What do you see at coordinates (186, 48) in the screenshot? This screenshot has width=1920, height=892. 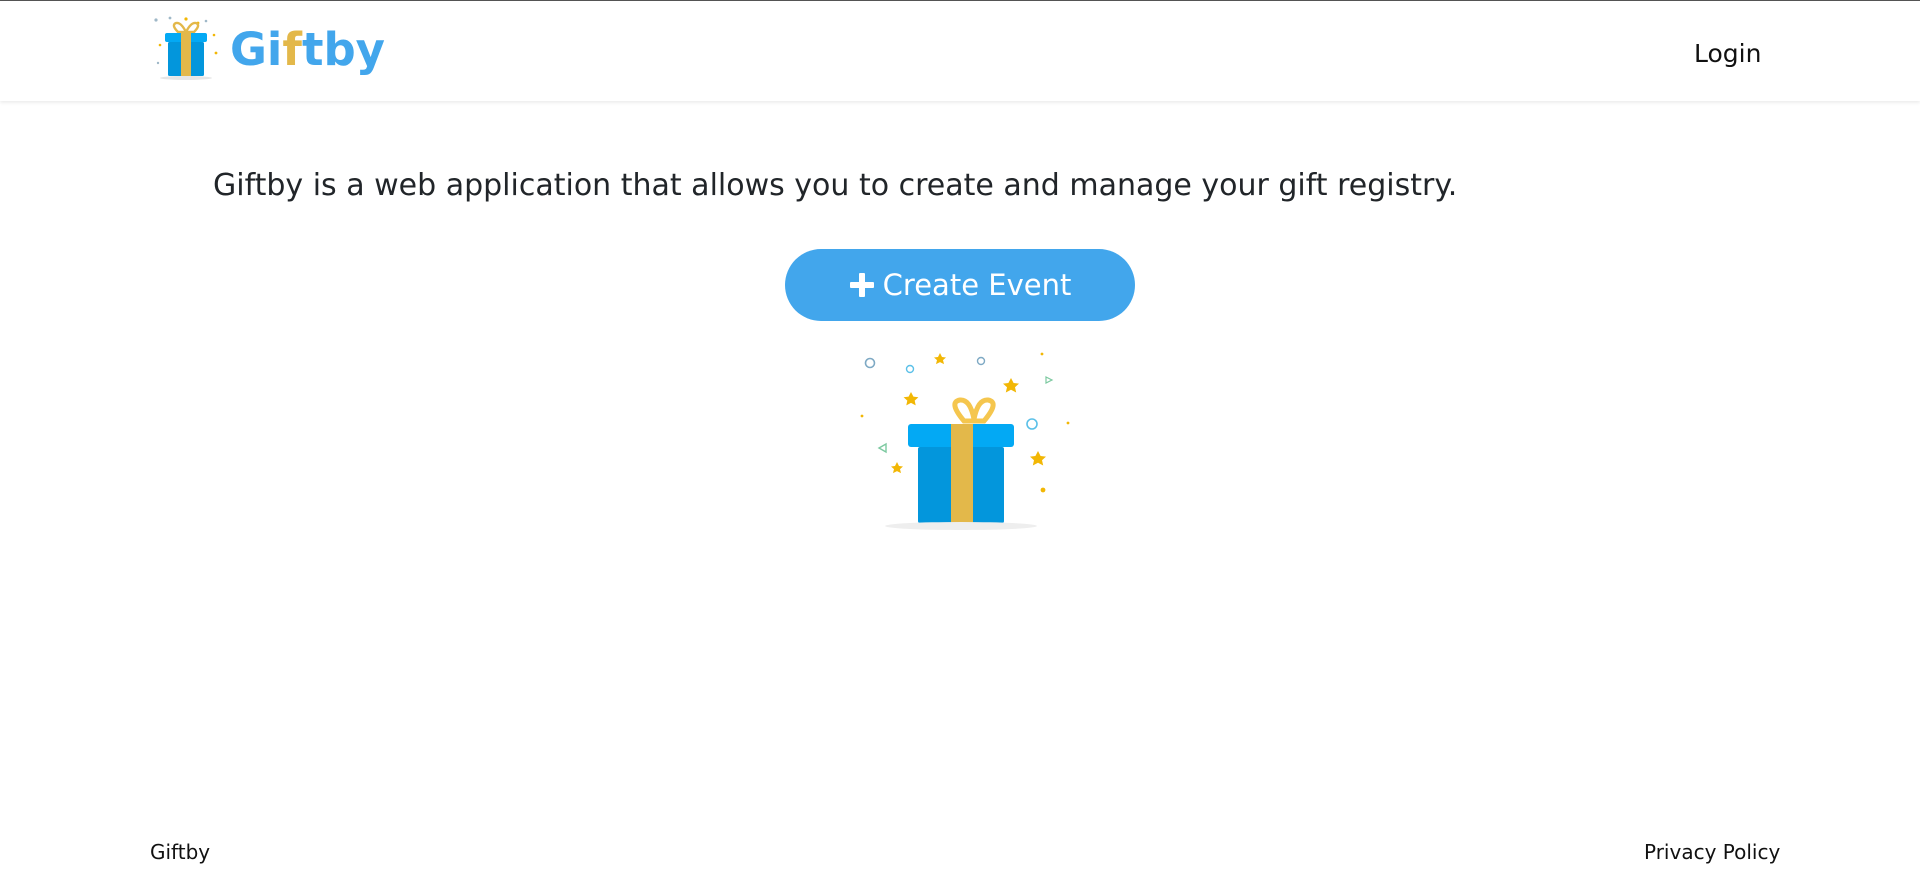 I see `gift-box-icon` at bounding box center [186, 48].